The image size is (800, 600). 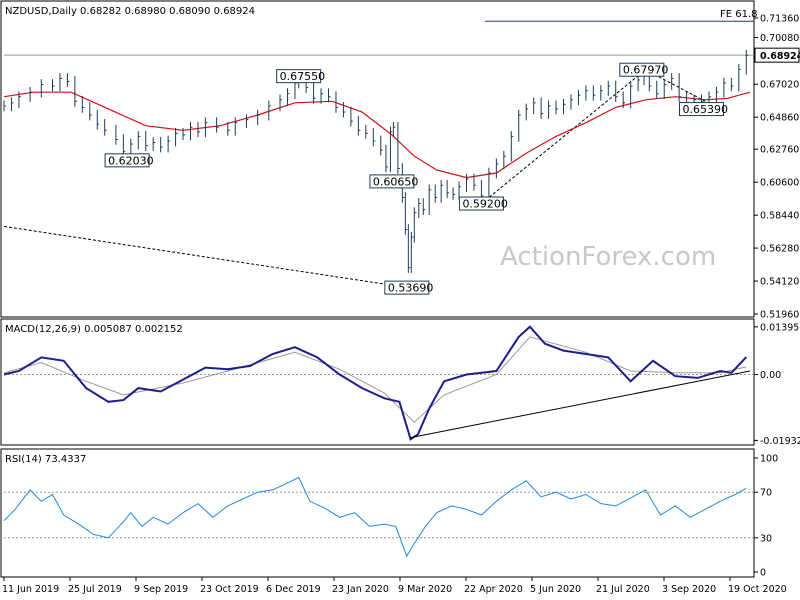 I want to click on time-tick-label: 25 Jul 2019, so click(x=95, y=589).